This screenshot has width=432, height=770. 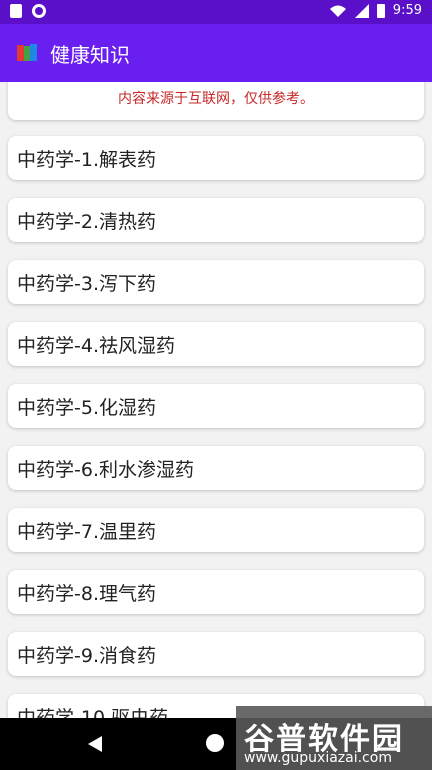 I want to click on list-item-label: 中药学-4.祛风湿药, so click(x=96, y=345).